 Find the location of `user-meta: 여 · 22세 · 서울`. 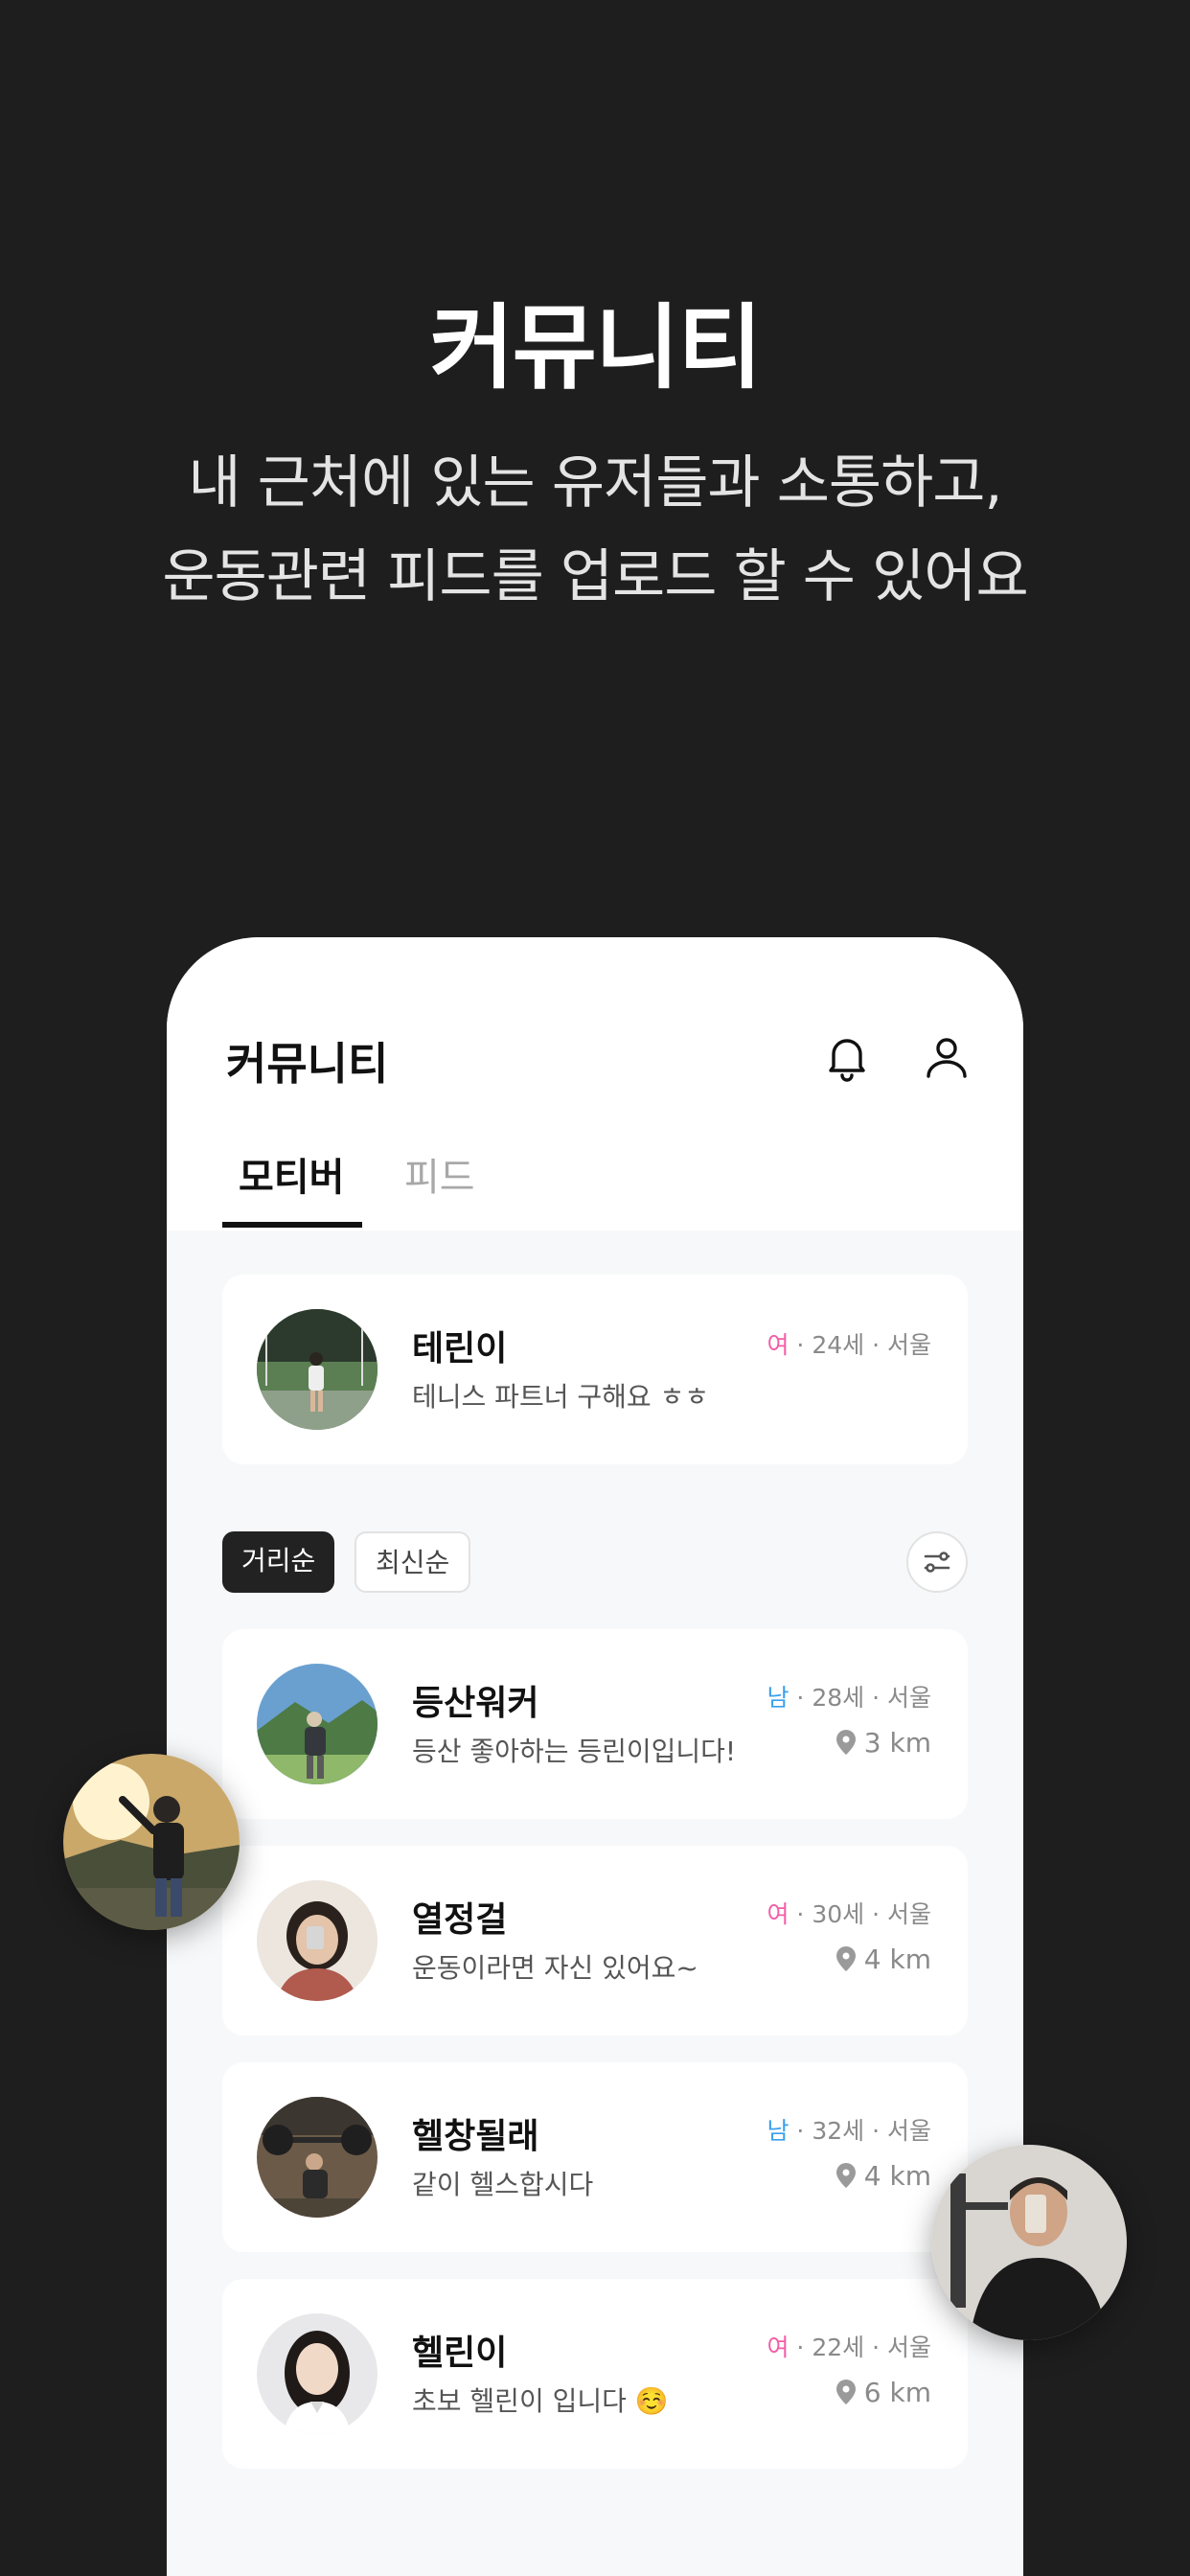

user-meta: 여 · 22세 · 서울 is located at coordinates (849, 2347).